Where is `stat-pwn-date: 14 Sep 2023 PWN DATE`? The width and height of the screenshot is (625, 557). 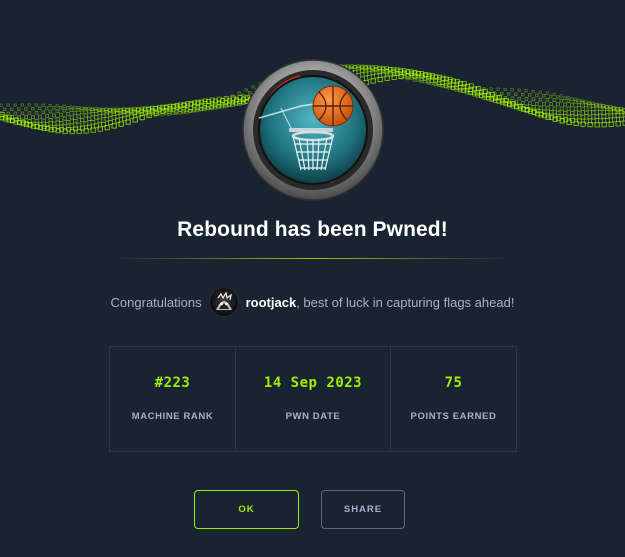 stat-pwn-date: 14 Sep 2023 PWN DATE is located at coordinates (313, 399).